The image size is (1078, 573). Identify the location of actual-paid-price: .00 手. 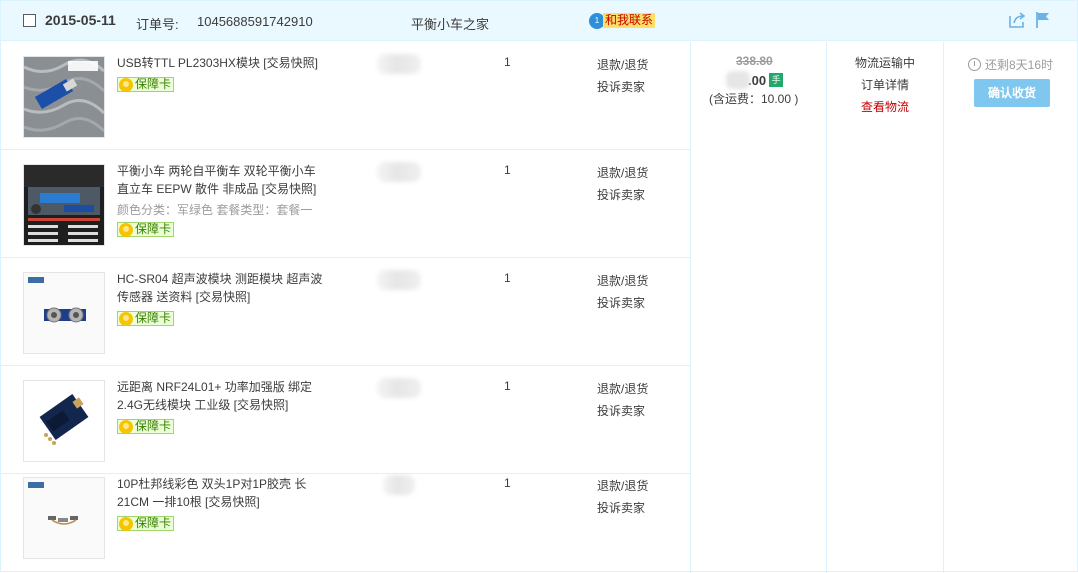
(755, 80).